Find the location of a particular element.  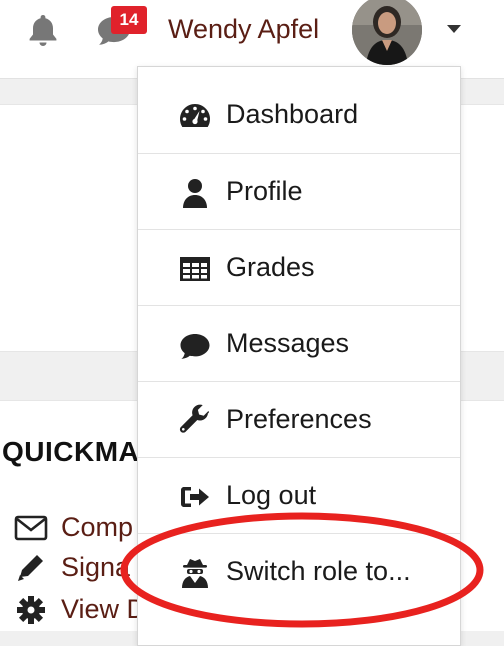

user-icon is located at coordinates (195, 193).